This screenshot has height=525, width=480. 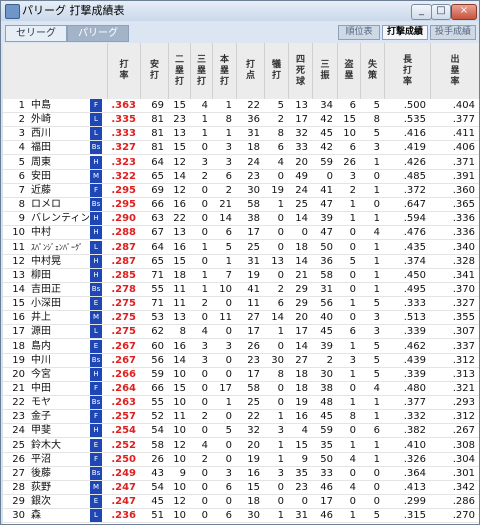 What do you see at coordinates (157, 403) in the screenshot?
I see `stat-cell-h: 55` at bounding box center [157, 403].